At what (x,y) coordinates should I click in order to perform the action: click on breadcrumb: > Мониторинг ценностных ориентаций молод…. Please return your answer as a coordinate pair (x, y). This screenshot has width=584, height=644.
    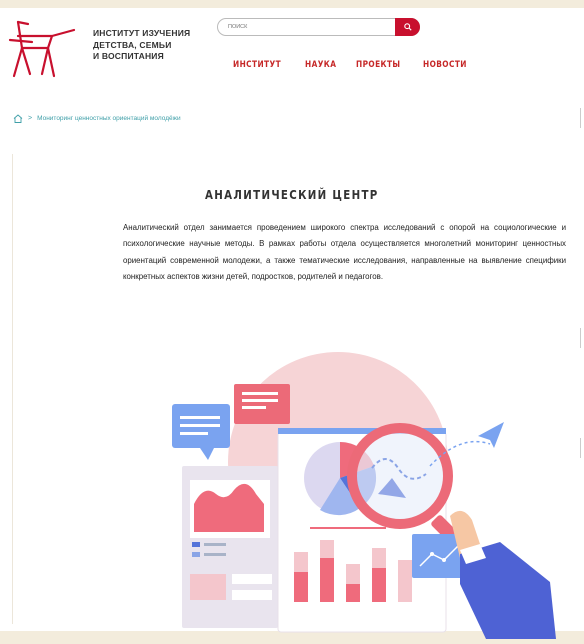
    Looking at the image, I should click on (97, 118).